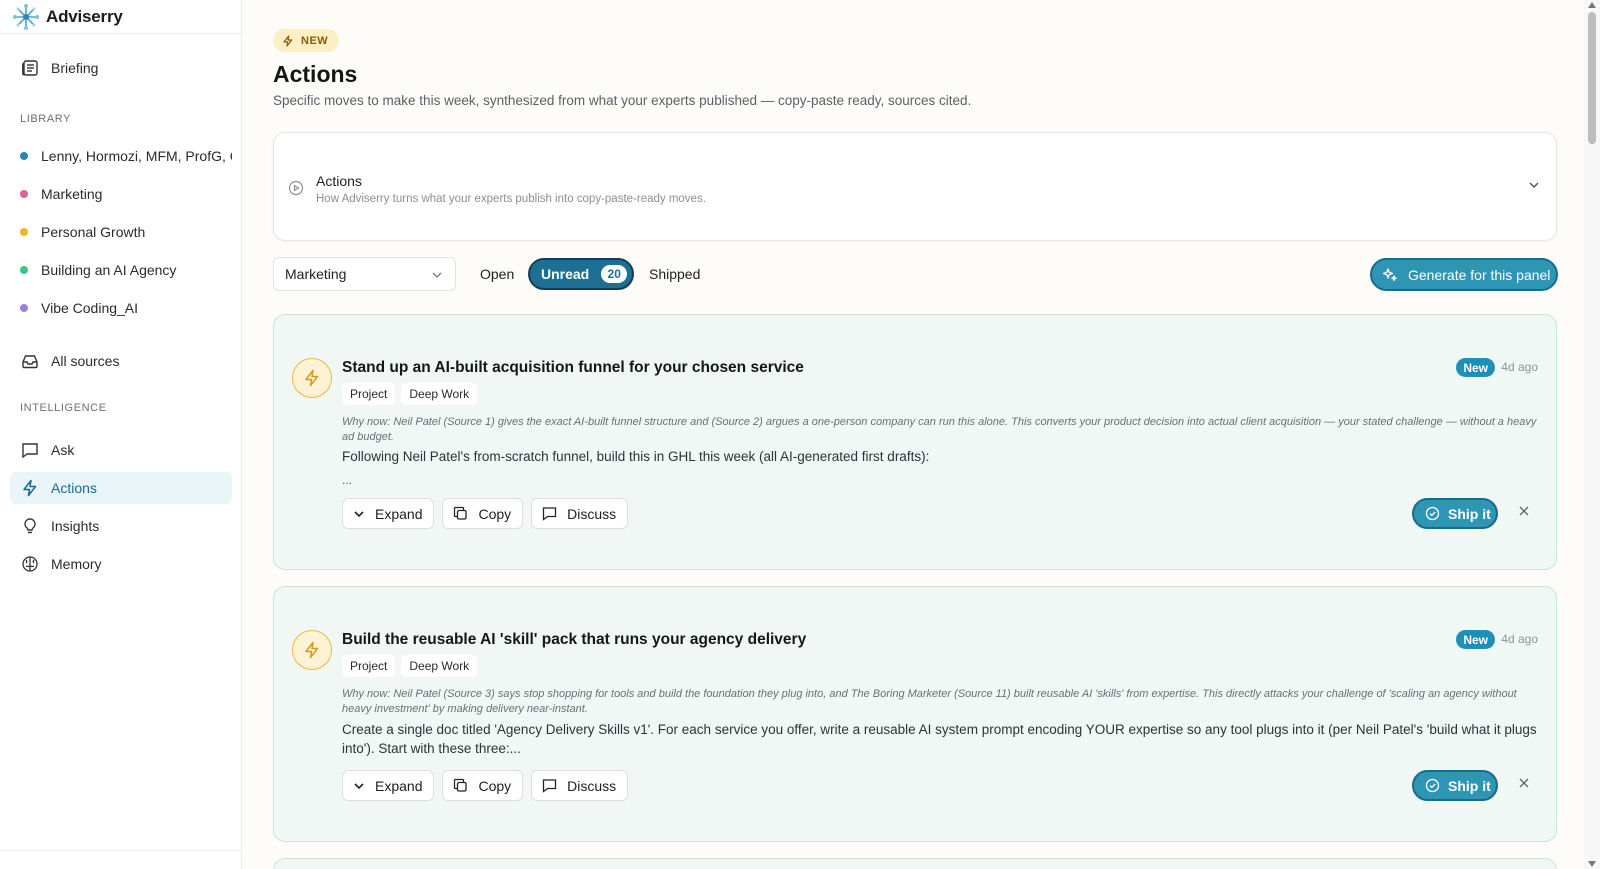 The height and width of the screenshot is (869, 1600). What do you see at coordinates (126, 194) in the screenshot?
I see `library-item: Marketing` at bounding box center [126, 194].